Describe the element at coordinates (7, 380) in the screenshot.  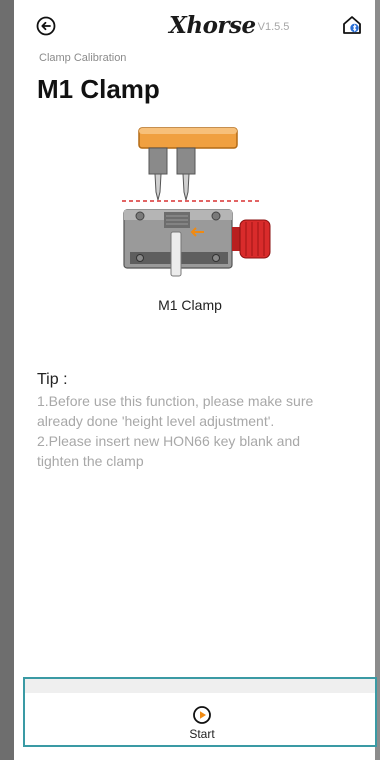
I see `device-frame-left` at that location.